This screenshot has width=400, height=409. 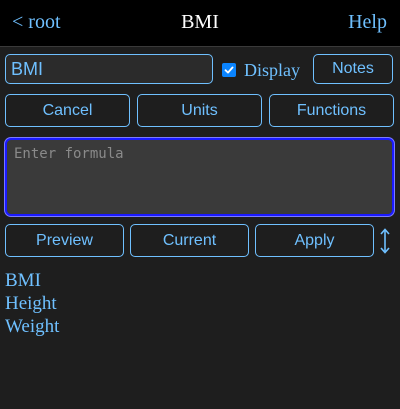 I want to click on header-bar: < root BMI Help, so click(x=200, y=23).